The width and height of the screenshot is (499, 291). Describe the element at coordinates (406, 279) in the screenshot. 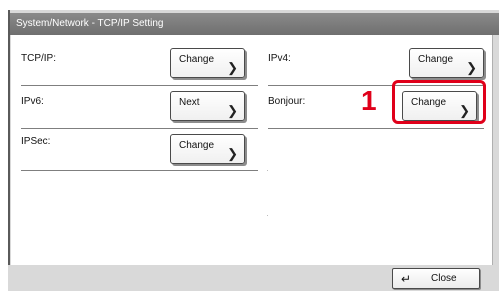

I see `return-arrow-icon: ↵` at that location.